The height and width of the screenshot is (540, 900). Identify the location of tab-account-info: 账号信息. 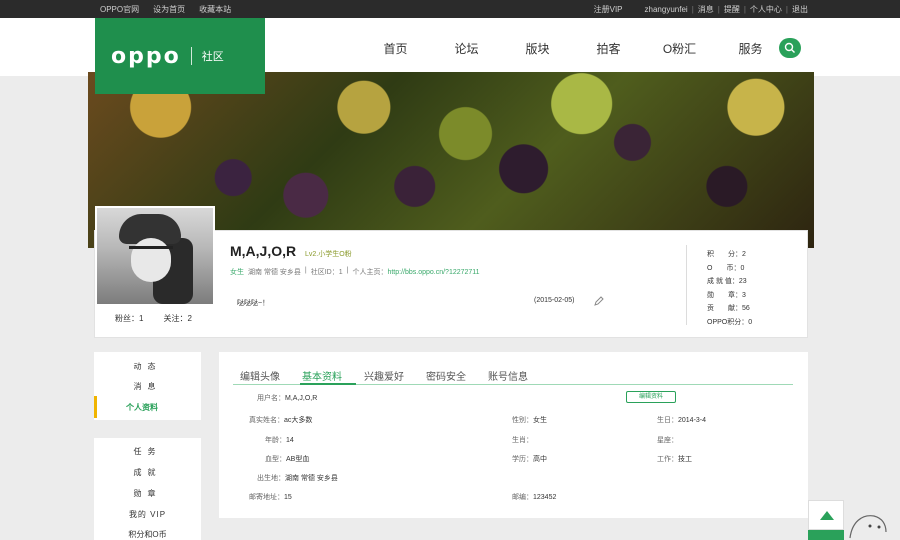
(508, 375).